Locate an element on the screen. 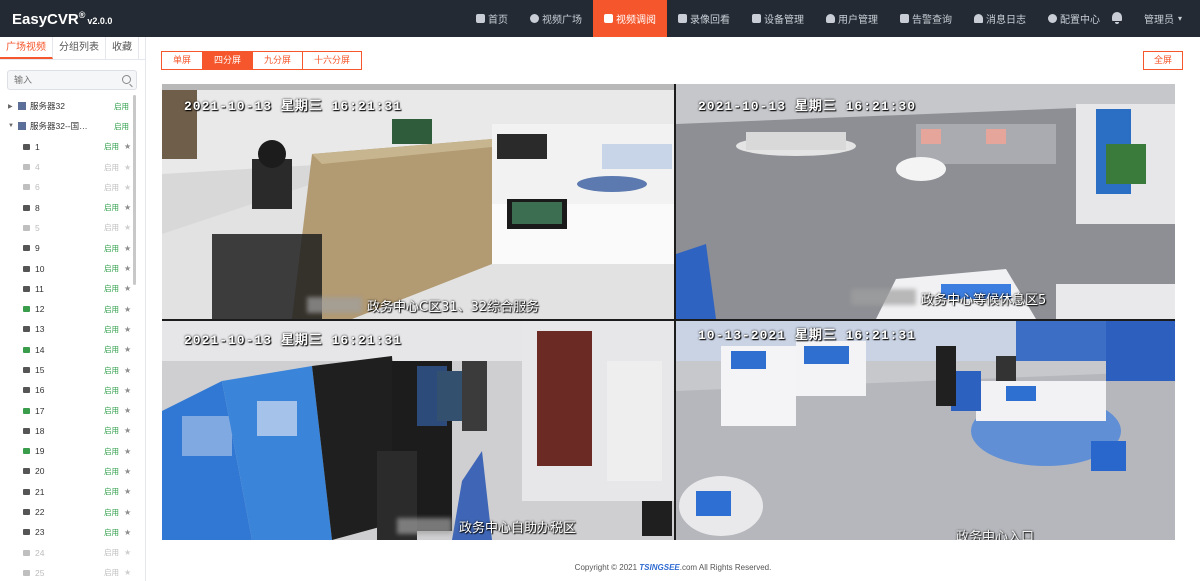  channel-name: 4 is located at coordinates (37, 167).